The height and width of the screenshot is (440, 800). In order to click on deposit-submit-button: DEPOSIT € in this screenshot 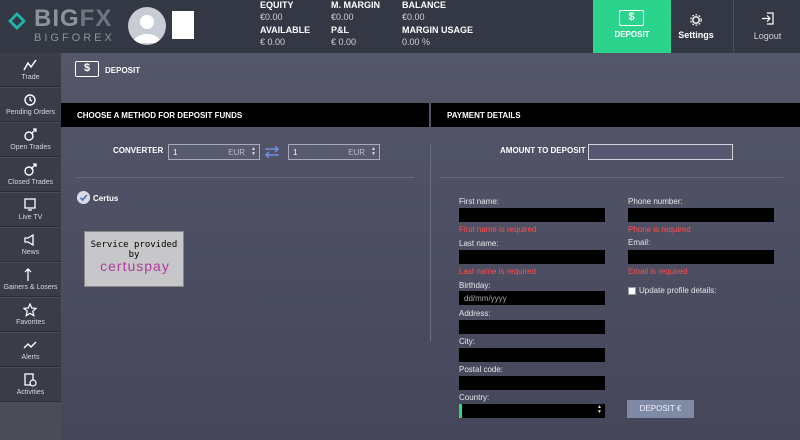, I will do `click(660, 409)`.